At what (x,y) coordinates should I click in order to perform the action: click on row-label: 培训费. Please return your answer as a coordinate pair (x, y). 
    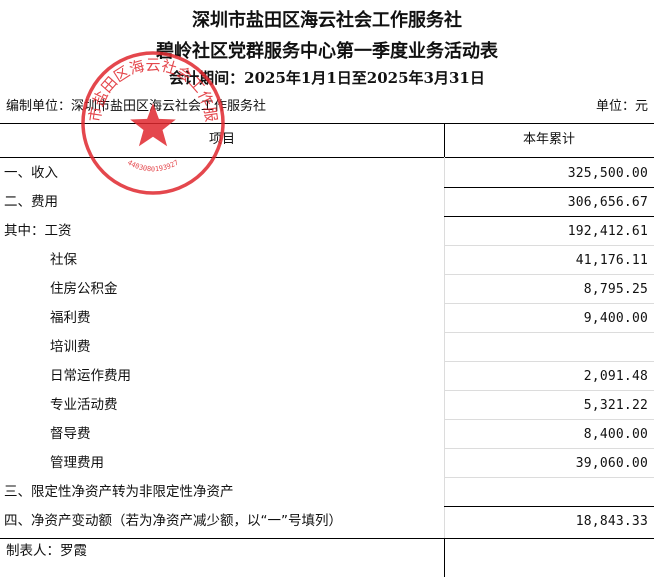
    Looking at the image, I should click on (70, 347).